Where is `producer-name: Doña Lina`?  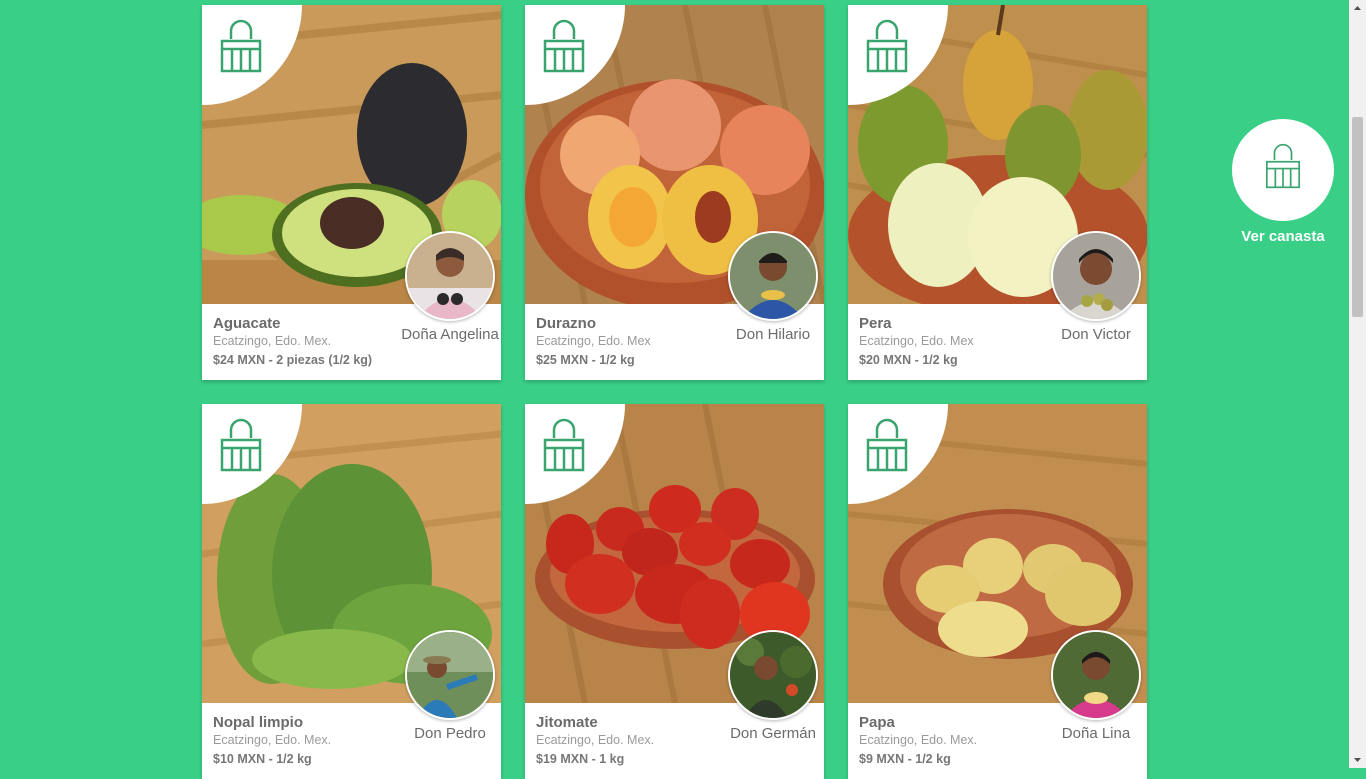
producer-name: Doña Lina is located at coordinates (1096, 733).